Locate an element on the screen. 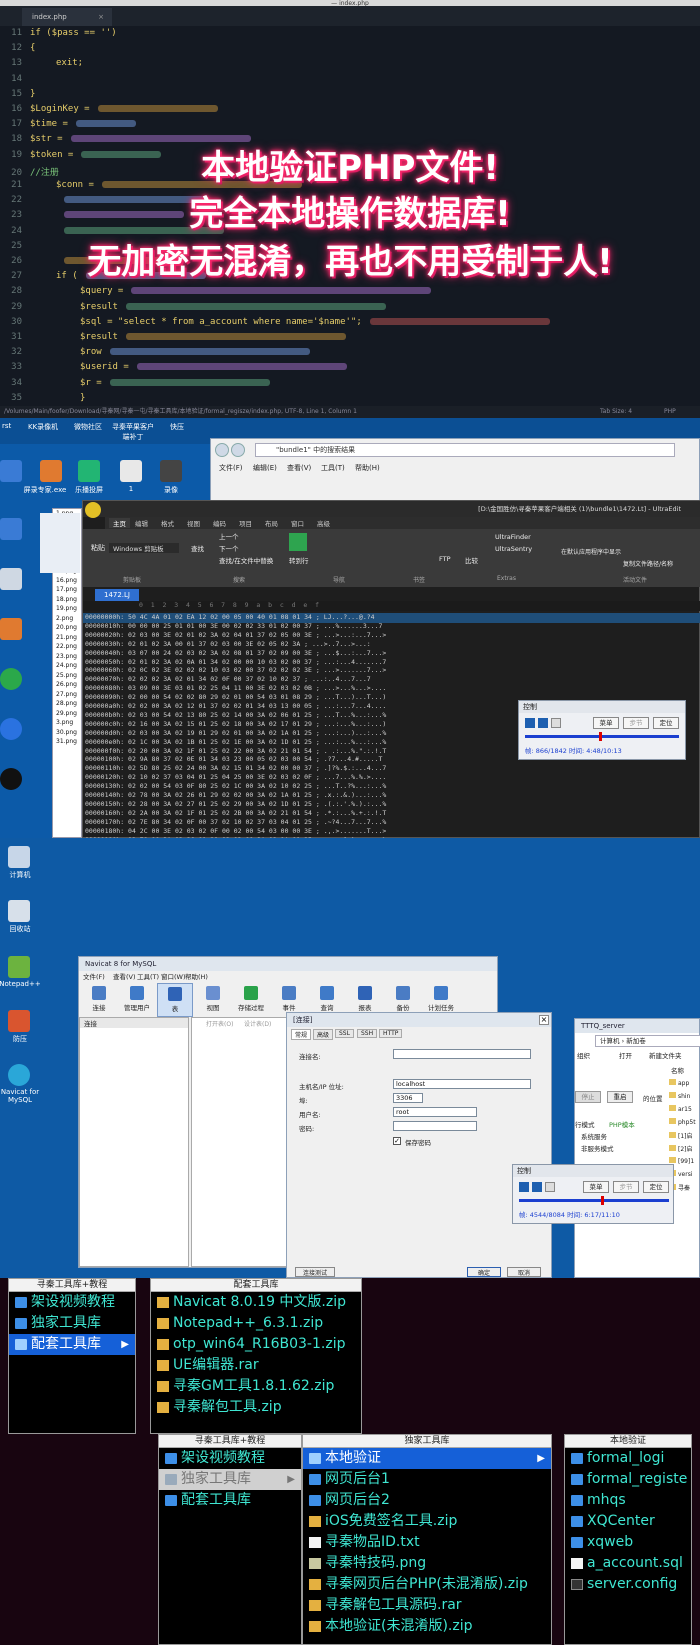 The width and height of the screenshot is (700, 1645). toolbar-button: 连接 is located at coordinates (99, 997).